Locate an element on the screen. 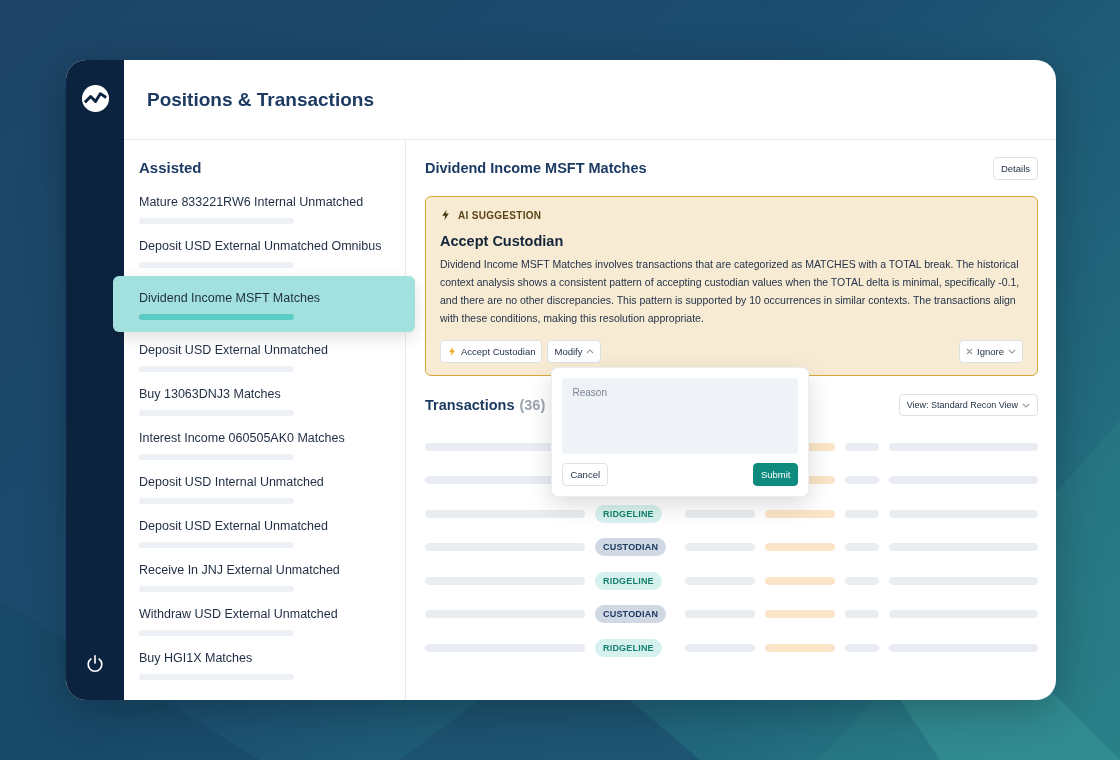  list-item: Buy 13063DNJ3 Matches is located at coordinates (264, 400).